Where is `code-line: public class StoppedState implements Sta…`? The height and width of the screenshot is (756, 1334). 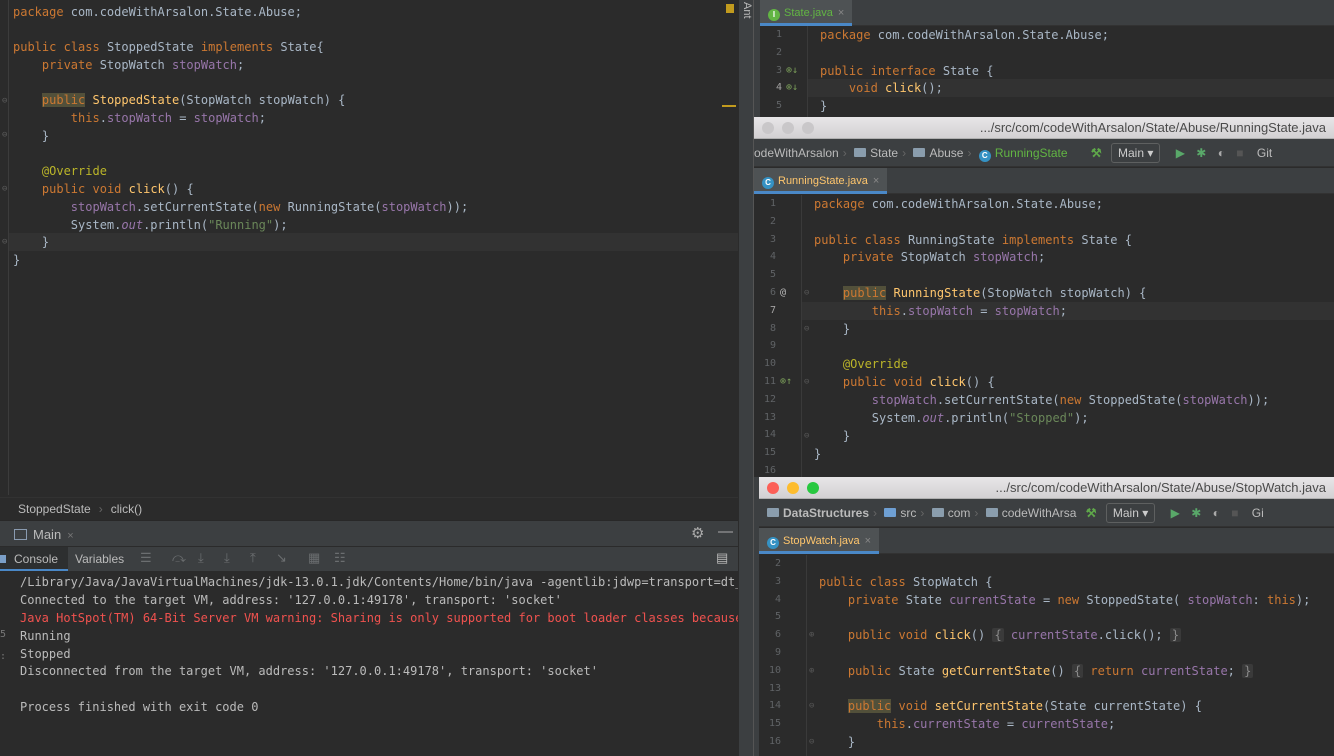 code-line: public class StoppedState implements Sta… is located at coordinates (168, 47).